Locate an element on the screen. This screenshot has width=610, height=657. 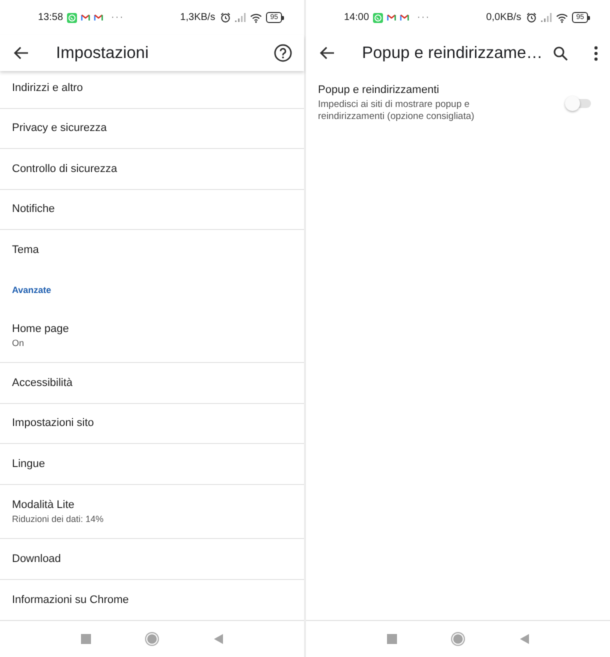
item-title: Informazioni su Chrome is located at coordinates (71, 600).